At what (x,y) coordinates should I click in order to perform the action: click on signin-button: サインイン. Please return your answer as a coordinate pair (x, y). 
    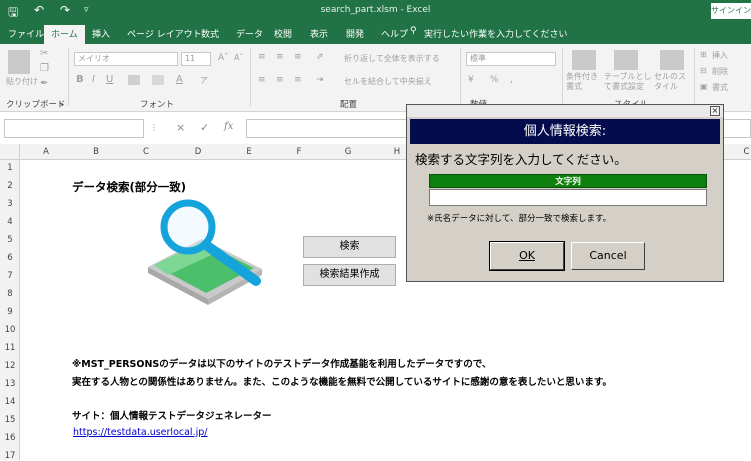
    Looking at the image, I should click on (731, 11).